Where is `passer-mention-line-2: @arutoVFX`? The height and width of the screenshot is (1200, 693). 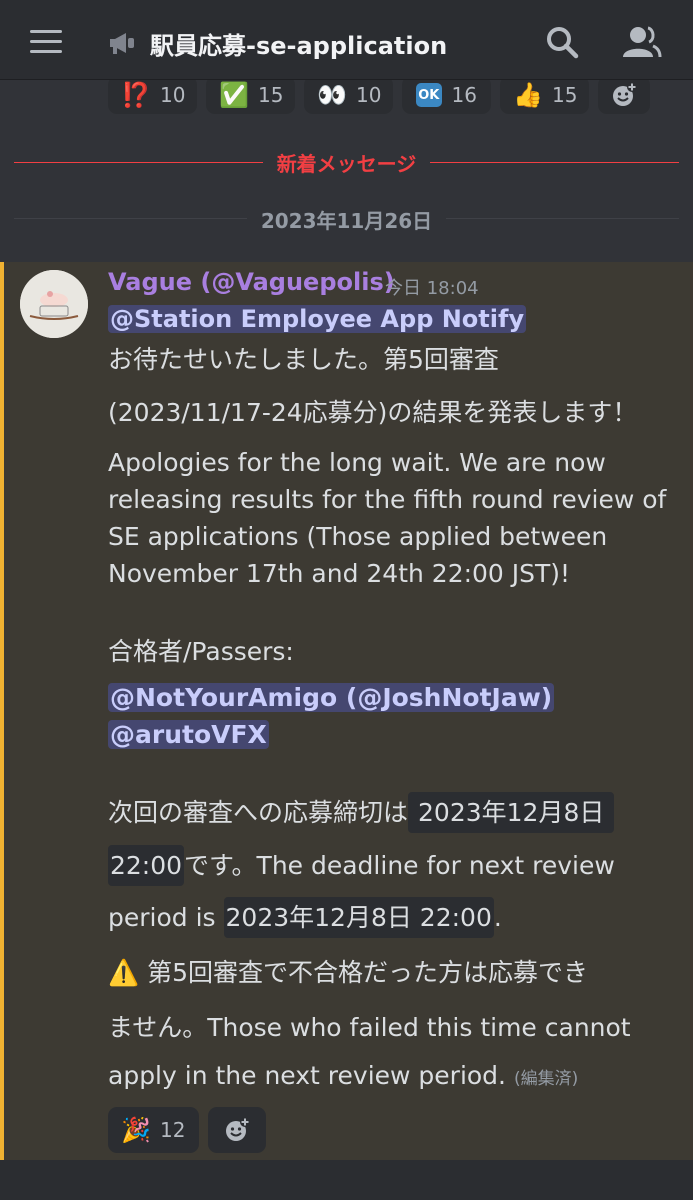
passer-mention-line-2: @arutoVFX is located at coordinates (188, 734).